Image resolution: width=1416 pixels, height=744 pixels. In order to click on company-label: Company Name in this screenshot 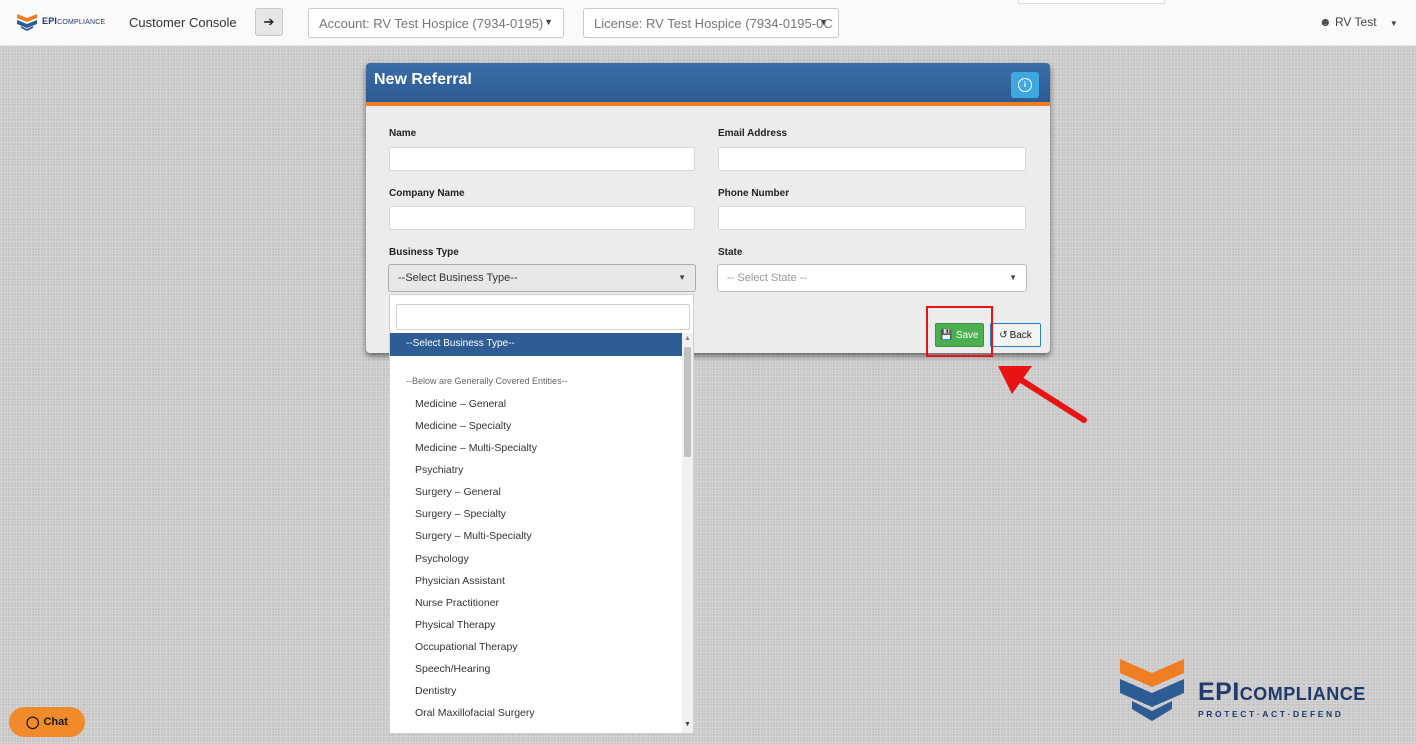, I will do `click(427, 193)`.